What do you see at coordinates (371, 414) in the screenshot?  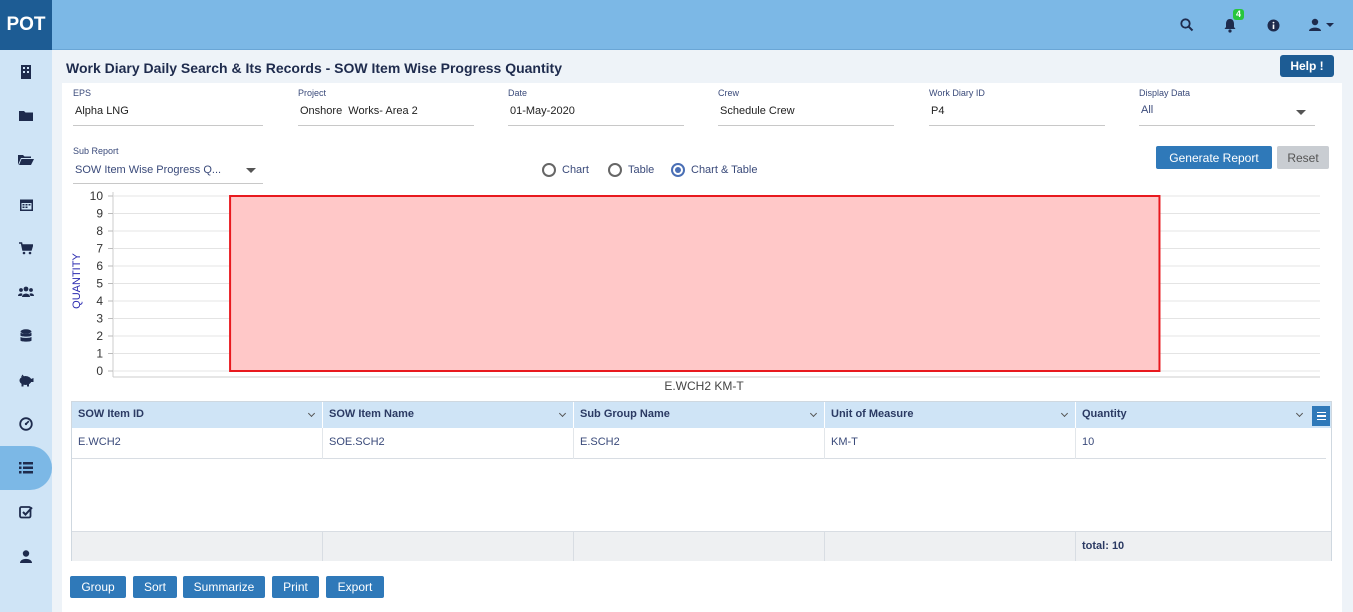 I see `column-header-label: SOW Item Name` at bounding box center [371, 414].